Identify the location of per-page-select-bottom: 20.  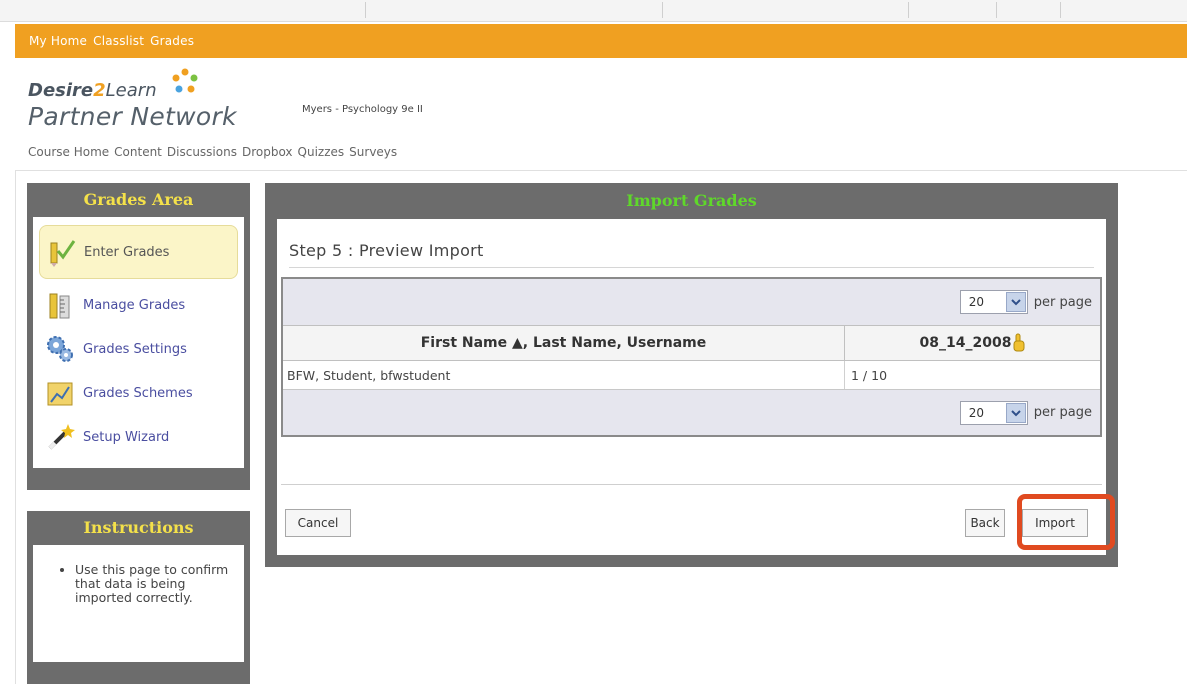
(993, 412).